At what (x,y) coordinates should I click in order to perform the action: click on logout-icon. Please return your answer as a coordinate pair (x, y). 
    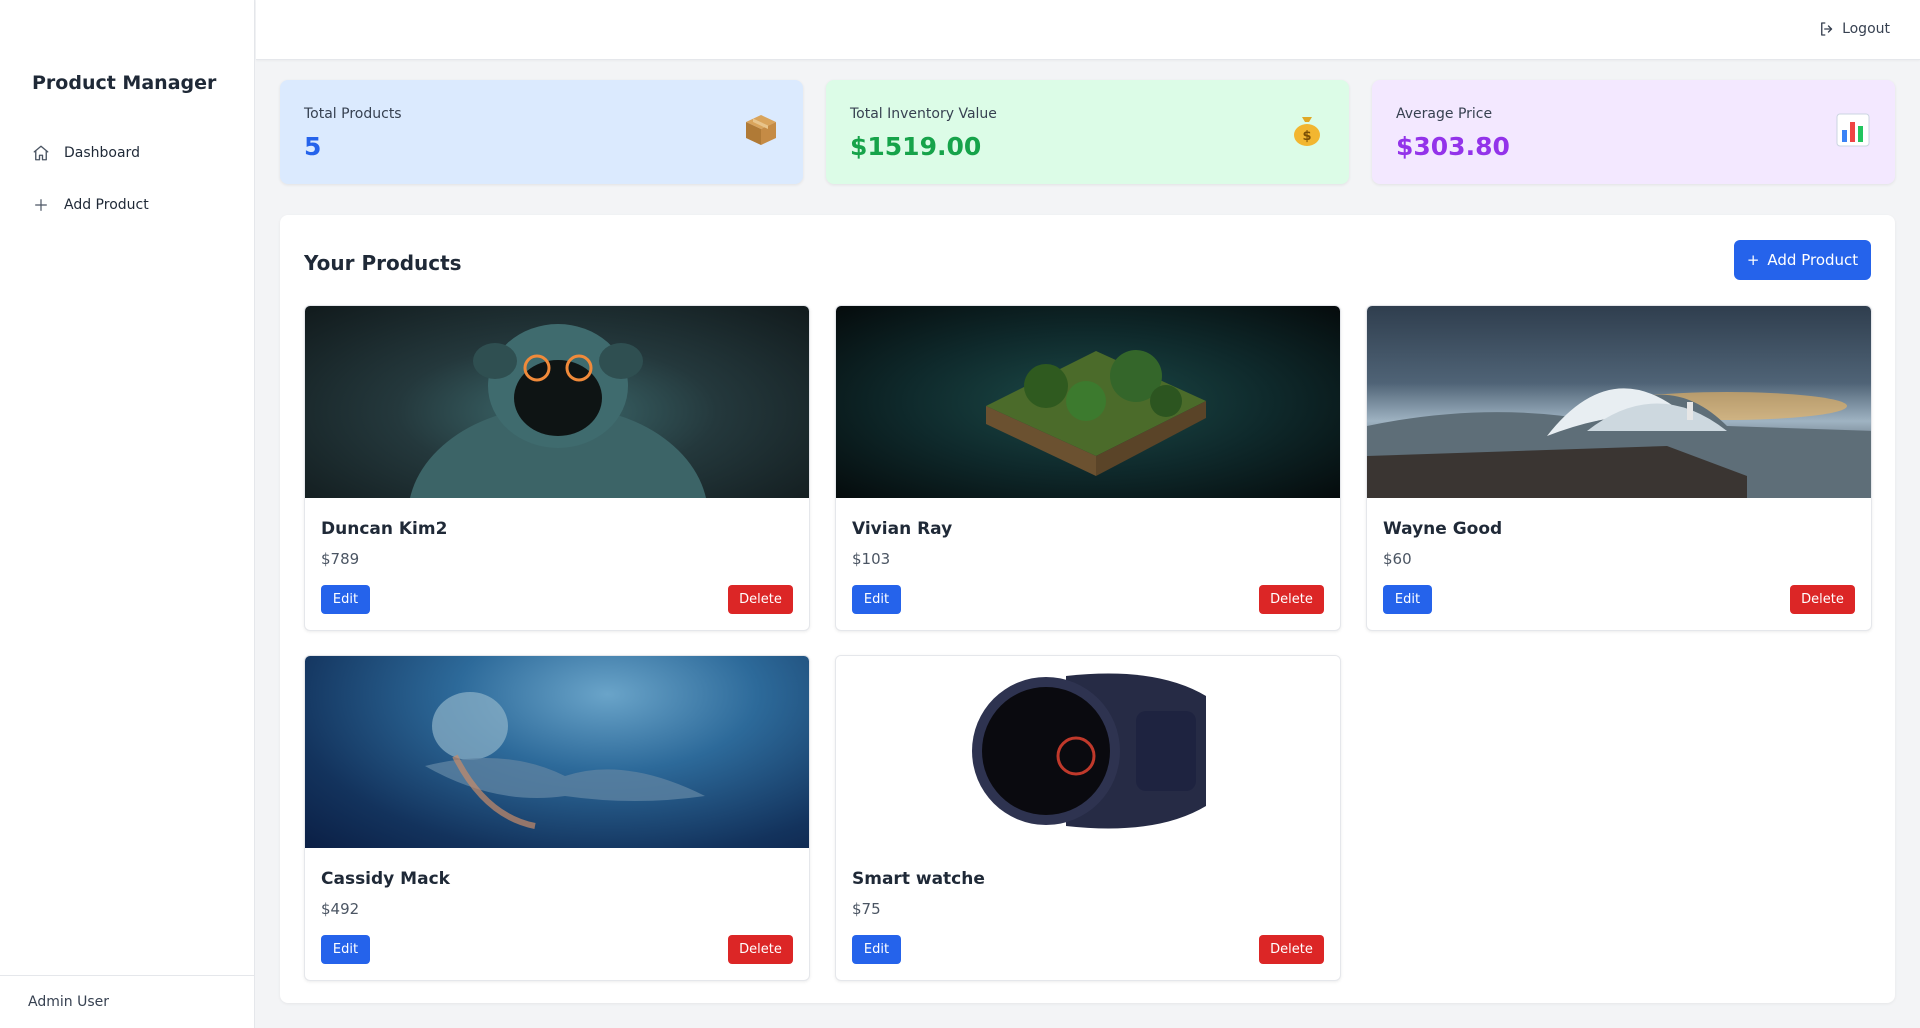
    Looking at the image, I should click on (1827, 29).